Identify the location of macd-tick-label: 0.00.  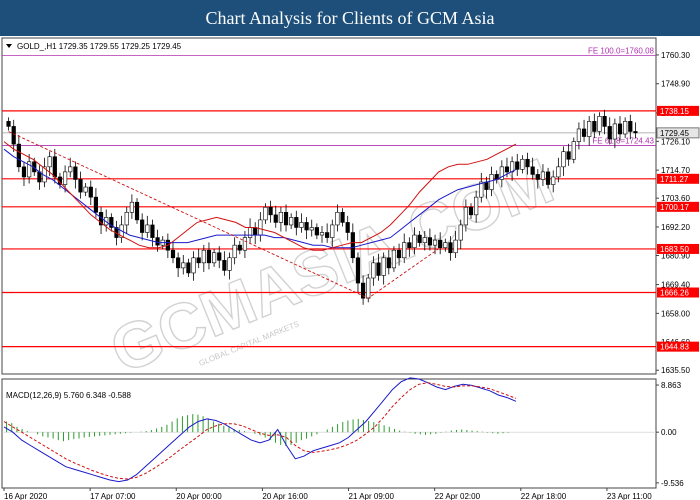
(669, 432).